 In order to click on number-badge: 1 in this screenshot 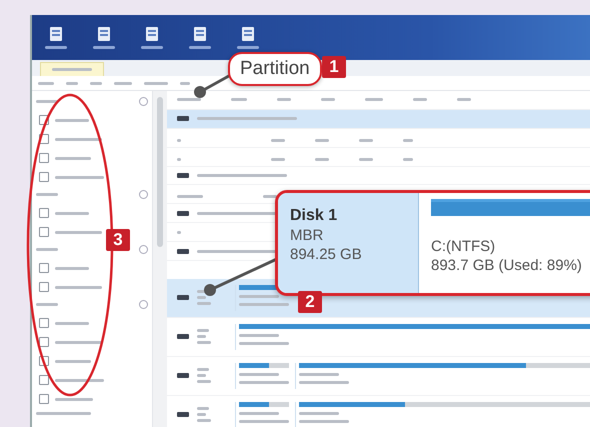, I will do `click(334, 67)`.